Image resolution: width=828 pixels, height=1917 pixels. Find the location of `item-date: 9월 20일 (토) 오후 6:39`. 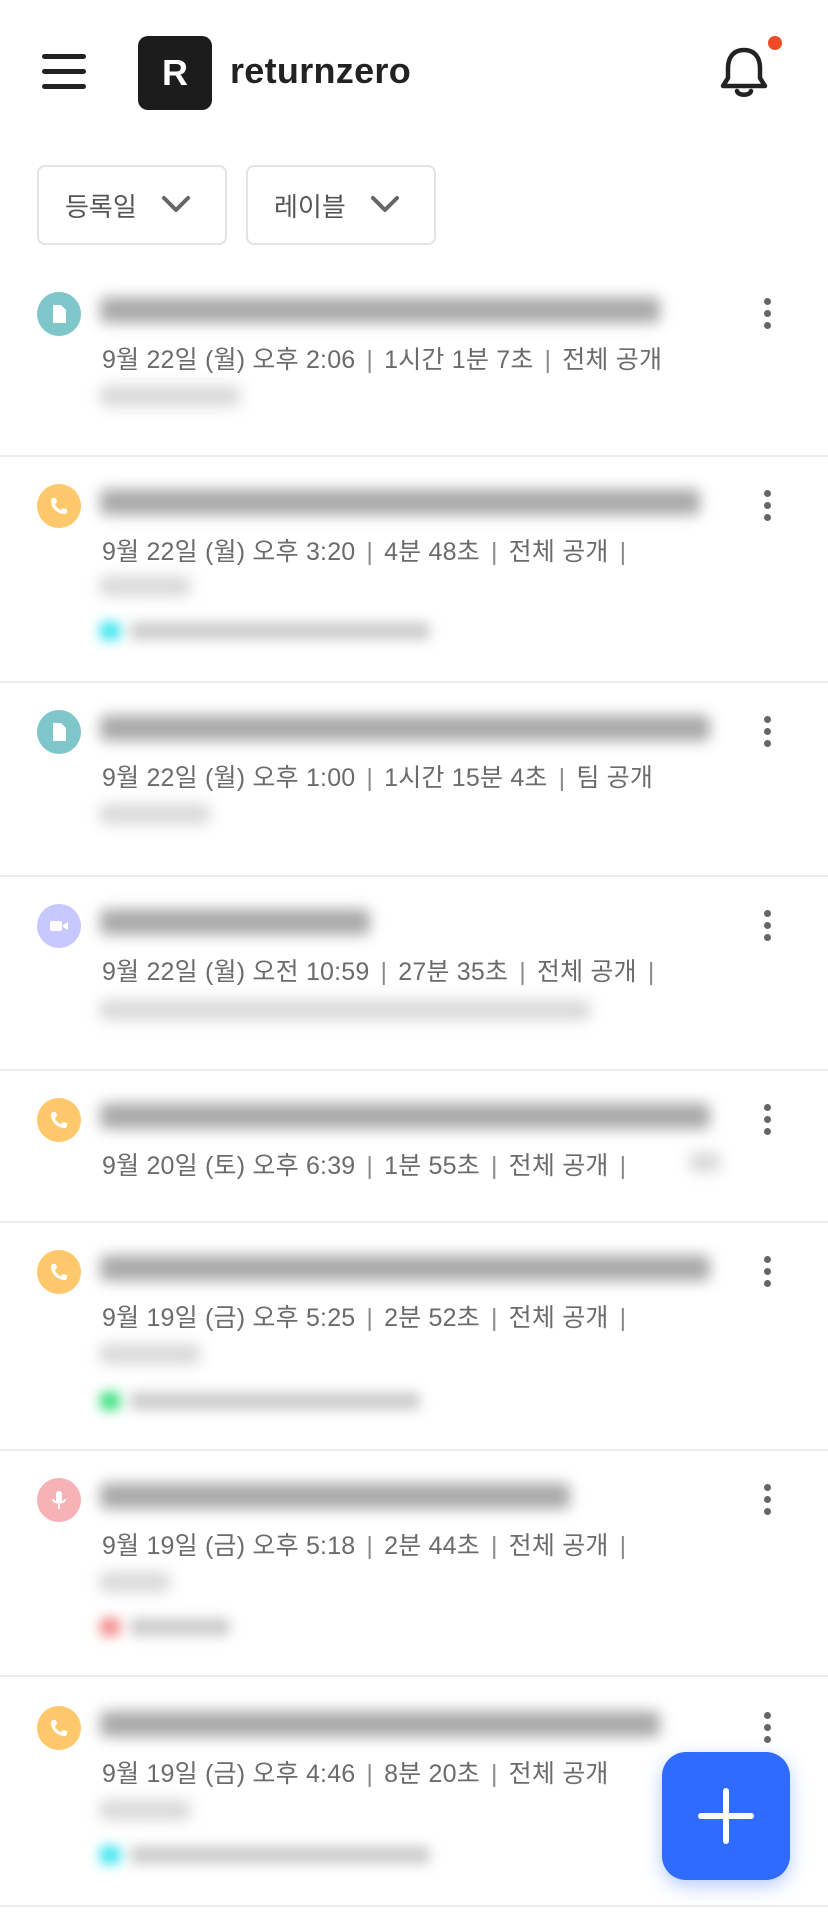

item-date: 9월 20일 (토) 오후 6:39 is located at coordinates (229, 1166).